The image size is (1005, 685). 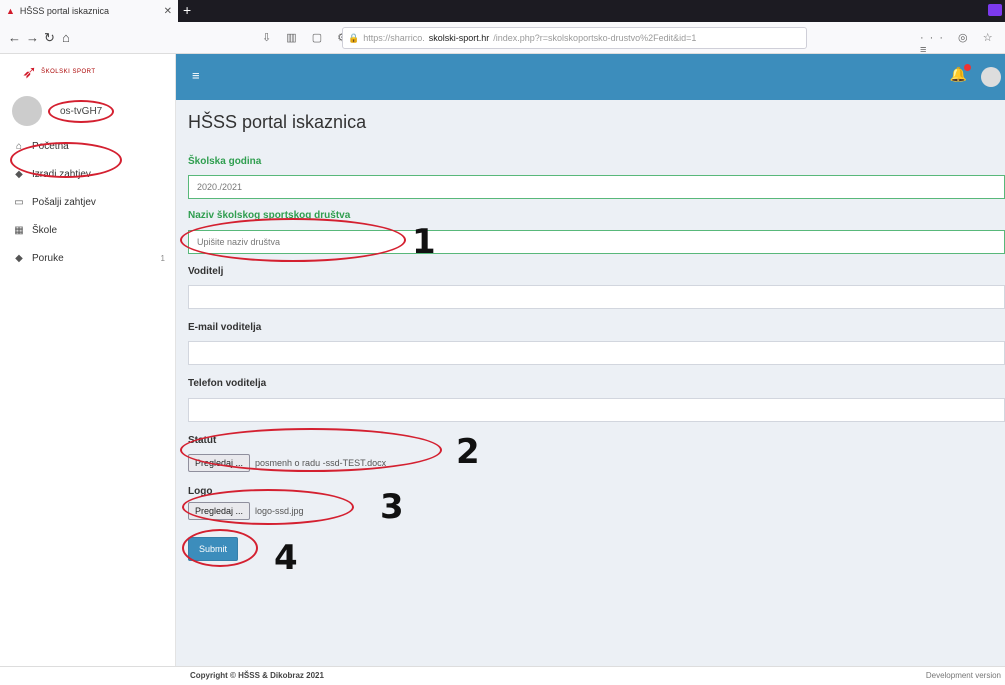 I want to click on avatar, so click(x=27, y=111).